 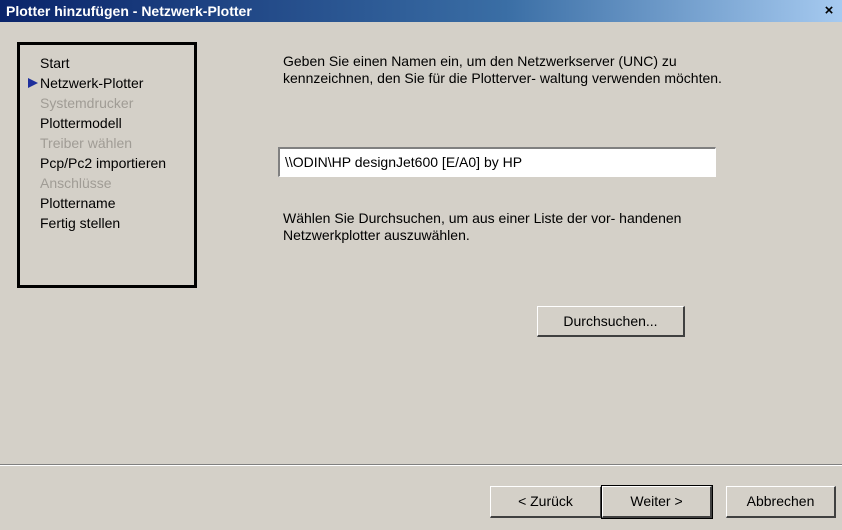 I want to click on step-start: Start, so click(x=55, y=63).